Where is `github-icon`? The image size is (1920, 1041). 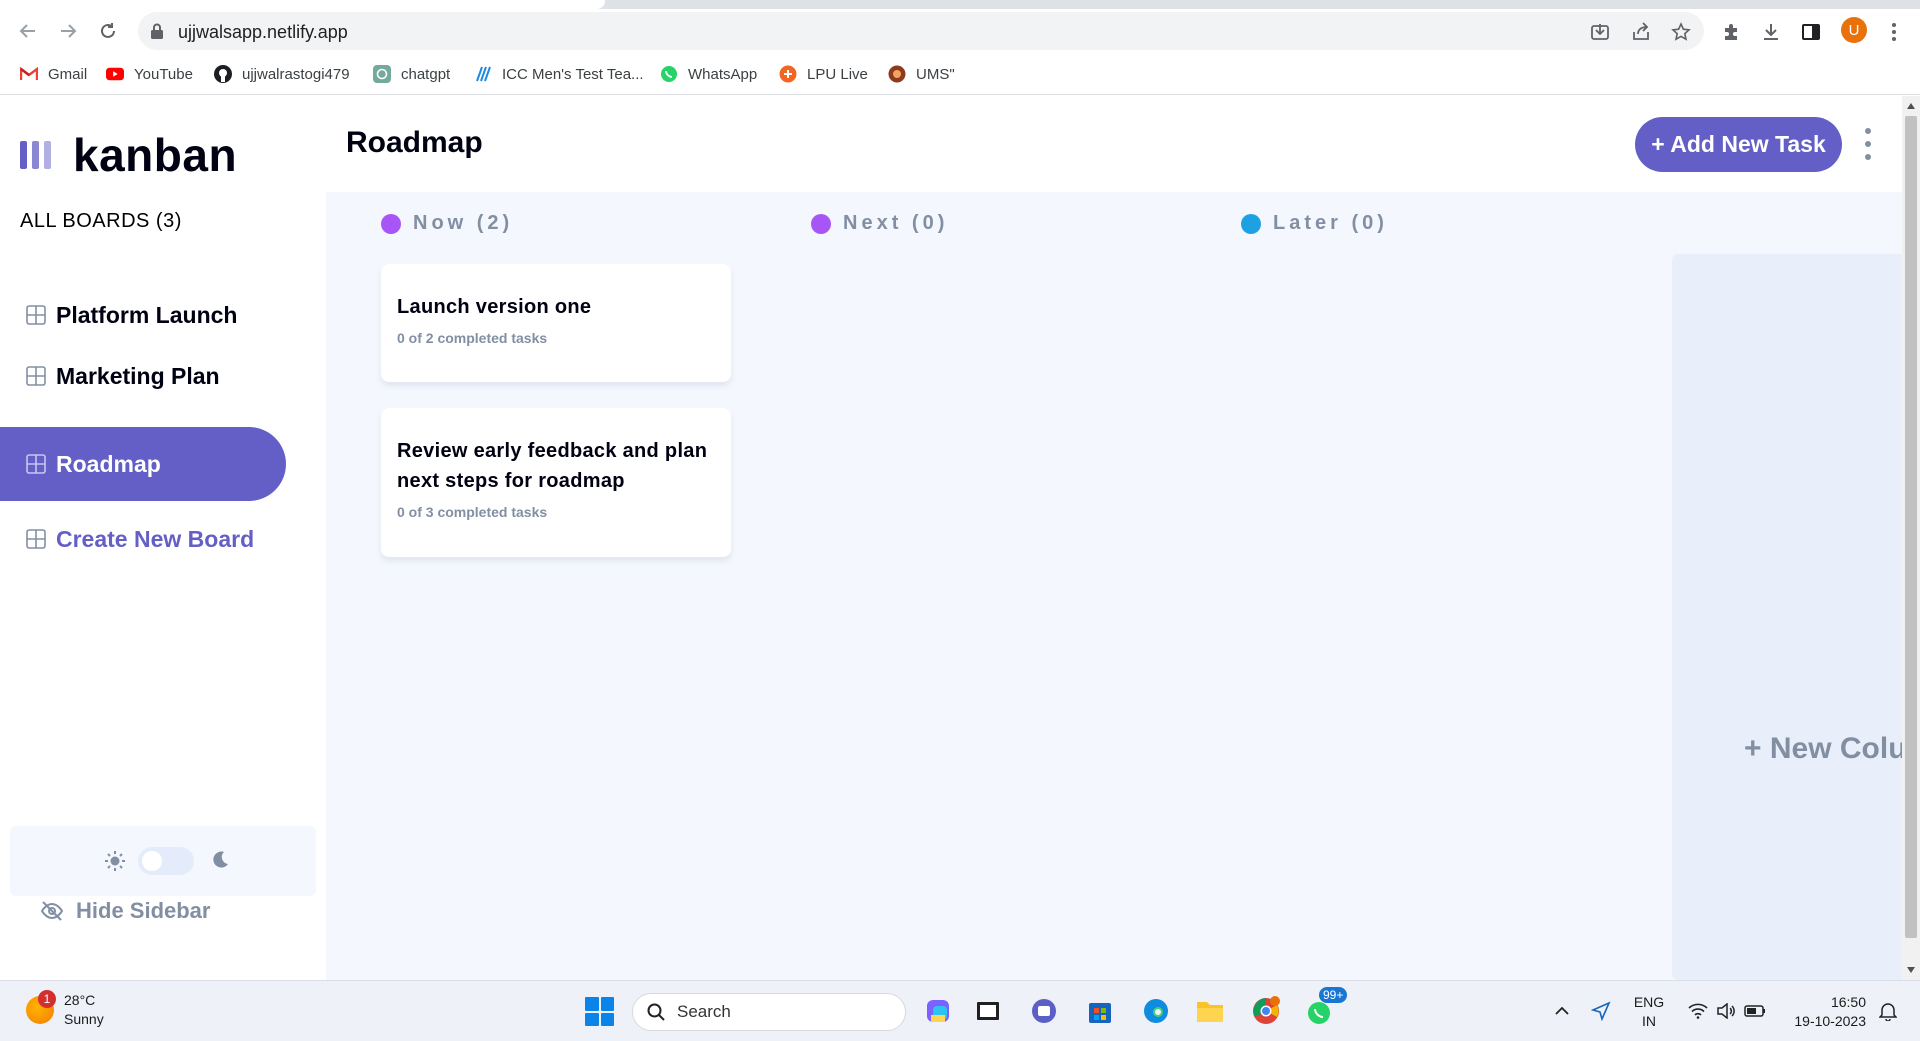
github-icon is located at coordinates (223, 74).